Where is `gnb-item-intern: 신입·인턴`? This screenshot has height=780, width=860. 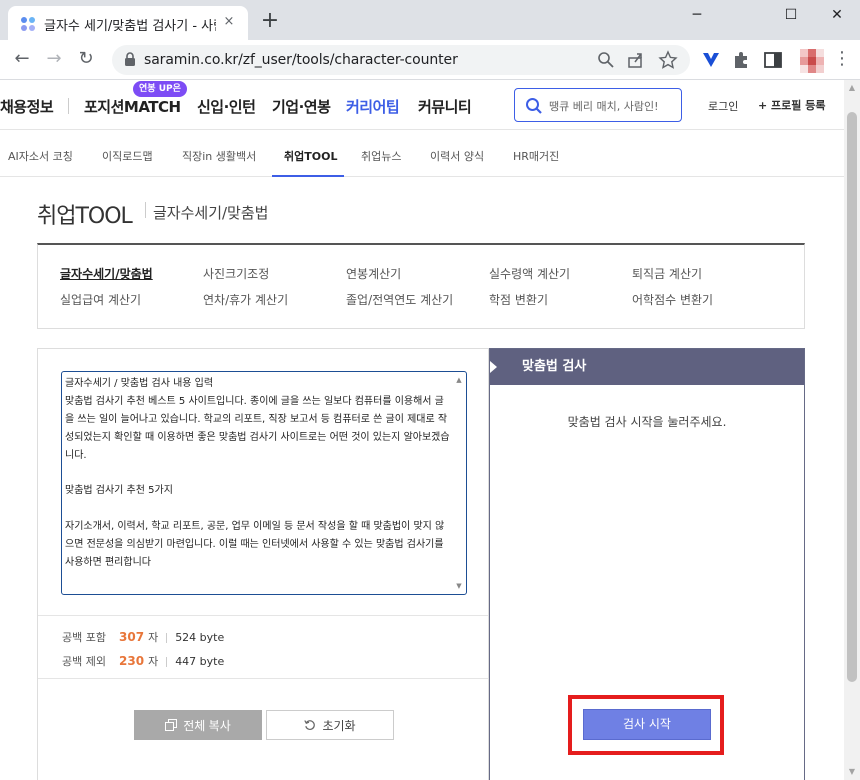
gnb-item-intern: 신입·인턴 is located at coordinates (226, 106).